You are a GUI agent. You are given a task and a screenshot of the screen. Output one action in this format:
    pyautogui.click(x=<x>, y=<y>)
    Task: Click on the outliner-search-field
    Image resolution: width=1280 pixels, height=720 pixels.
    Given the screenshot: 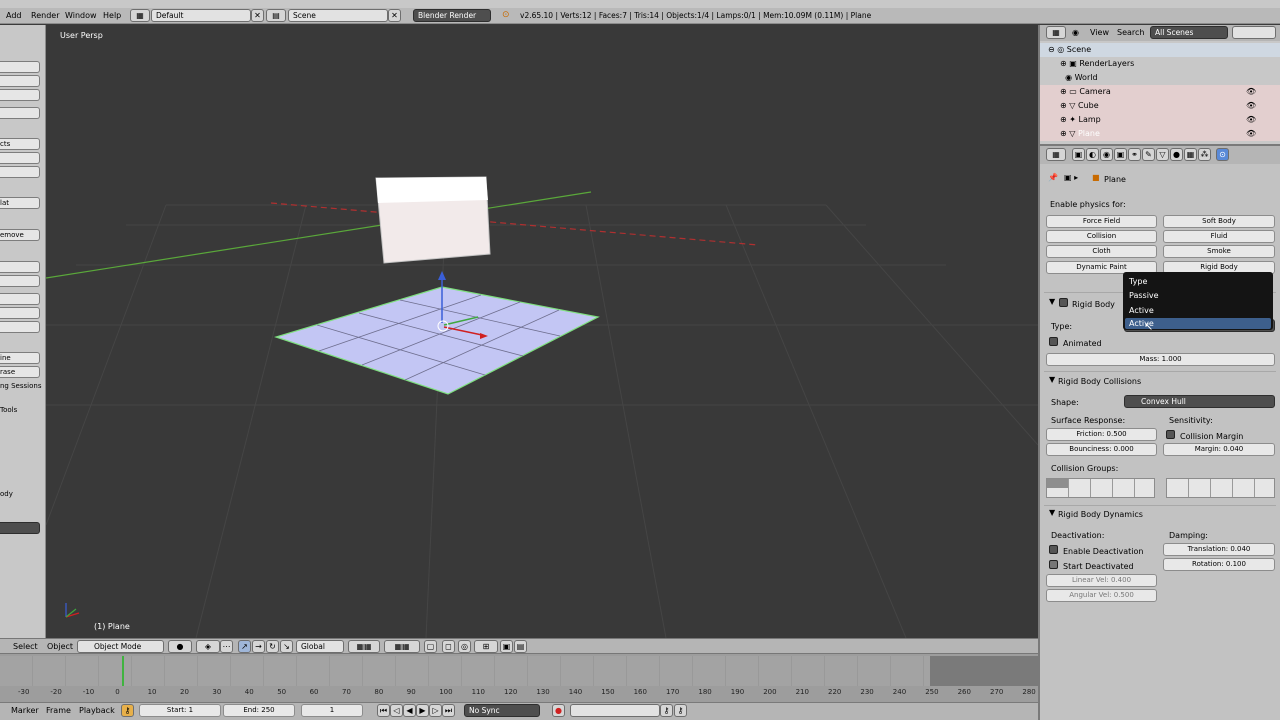 What is the action you would take?
    pyautogui.click(x=1254, y=32)
    